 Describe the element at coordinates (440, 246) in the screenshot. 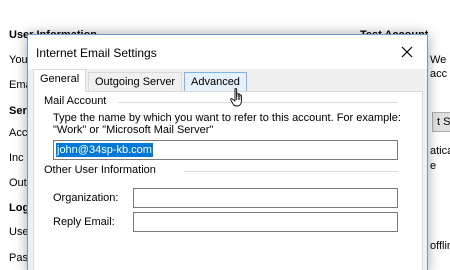

I see `bg-fragment: offlin` at that location.